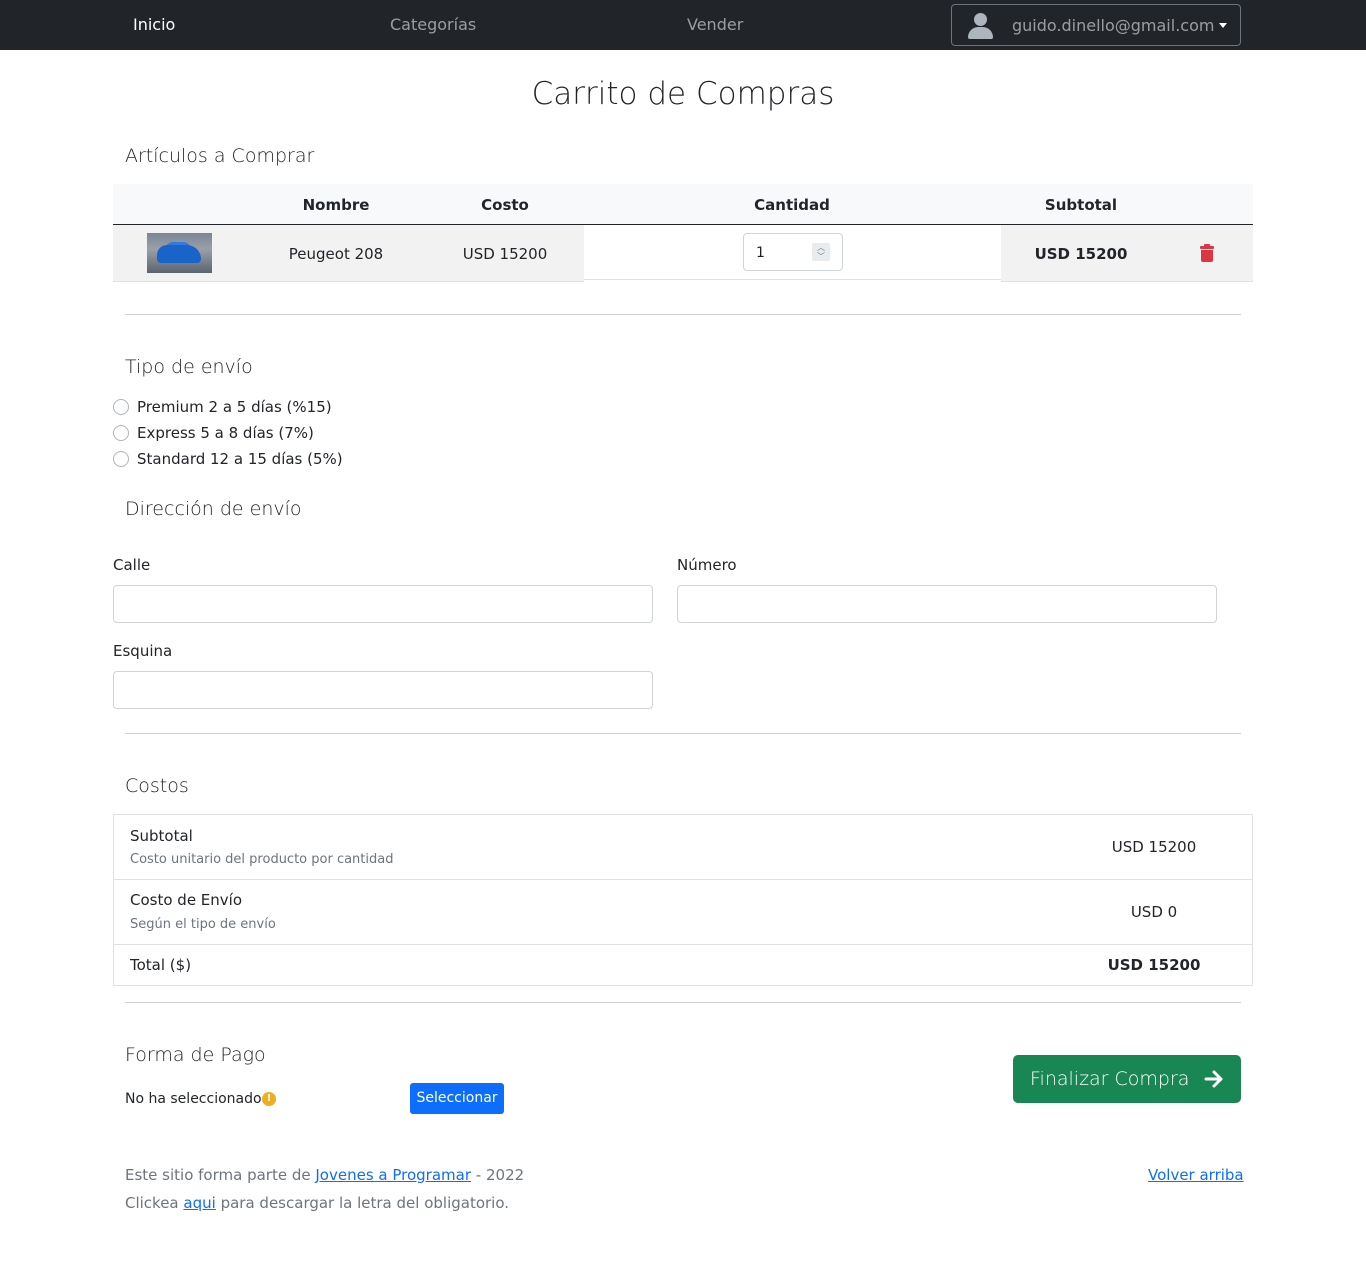  What do you see at coordinates (792, 205) in the screenshot?
I see `header-cantidad: Cantidad` at bounding box center [792, 205].